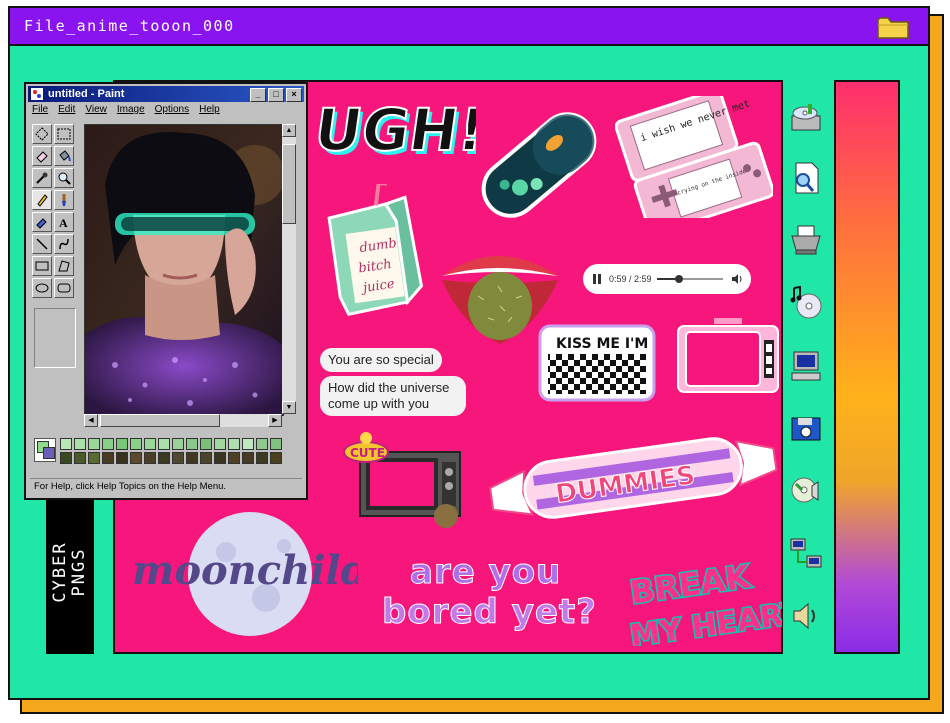 This screenshot has width=950, height=723. Describe the element at coordinates (64, 200) in the screenshot. I see `brush-tool` at that location.